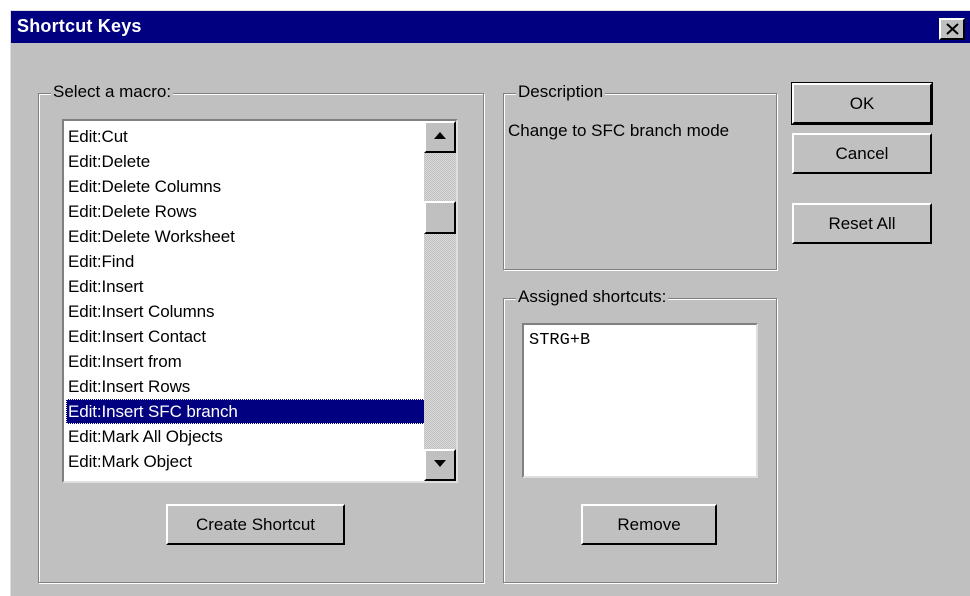 The width and height of the screenshot is (970, 596). I want to click on scroll-thumb, so click(440, 217).